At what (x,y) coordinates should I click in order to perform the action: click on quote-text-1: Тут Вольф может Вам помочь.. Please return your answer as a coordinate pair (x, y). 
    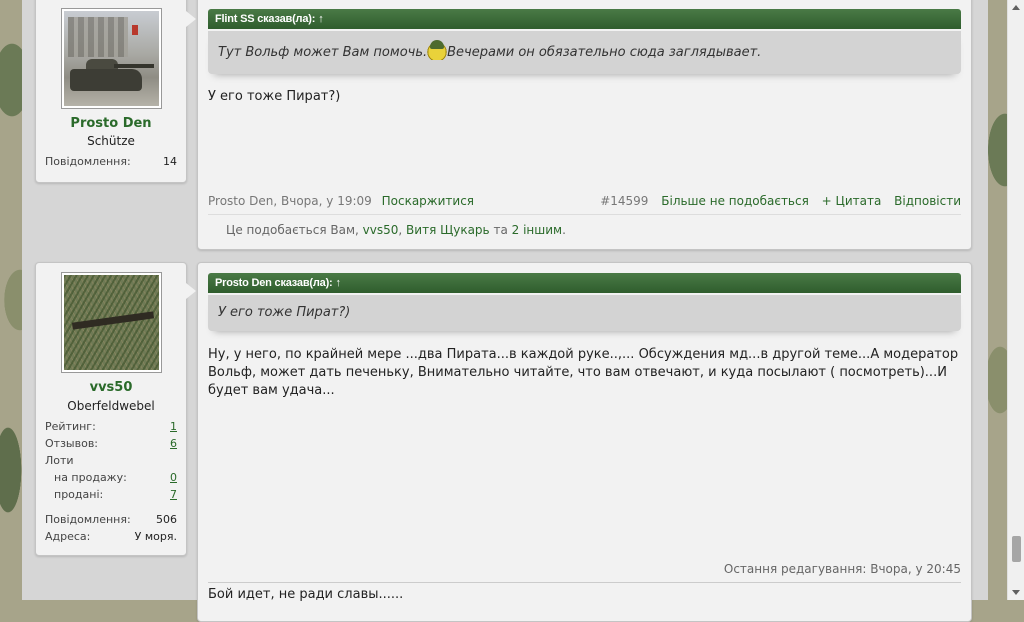
    Looking at the image, I should click on (323, 52).